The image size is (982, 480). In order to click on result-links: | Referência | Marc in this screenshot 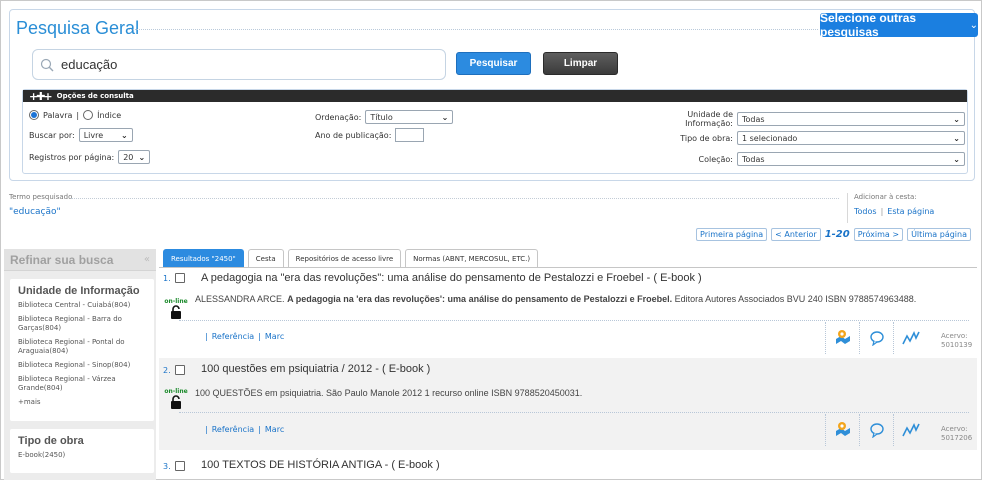, I will do `click(244, 429)`.